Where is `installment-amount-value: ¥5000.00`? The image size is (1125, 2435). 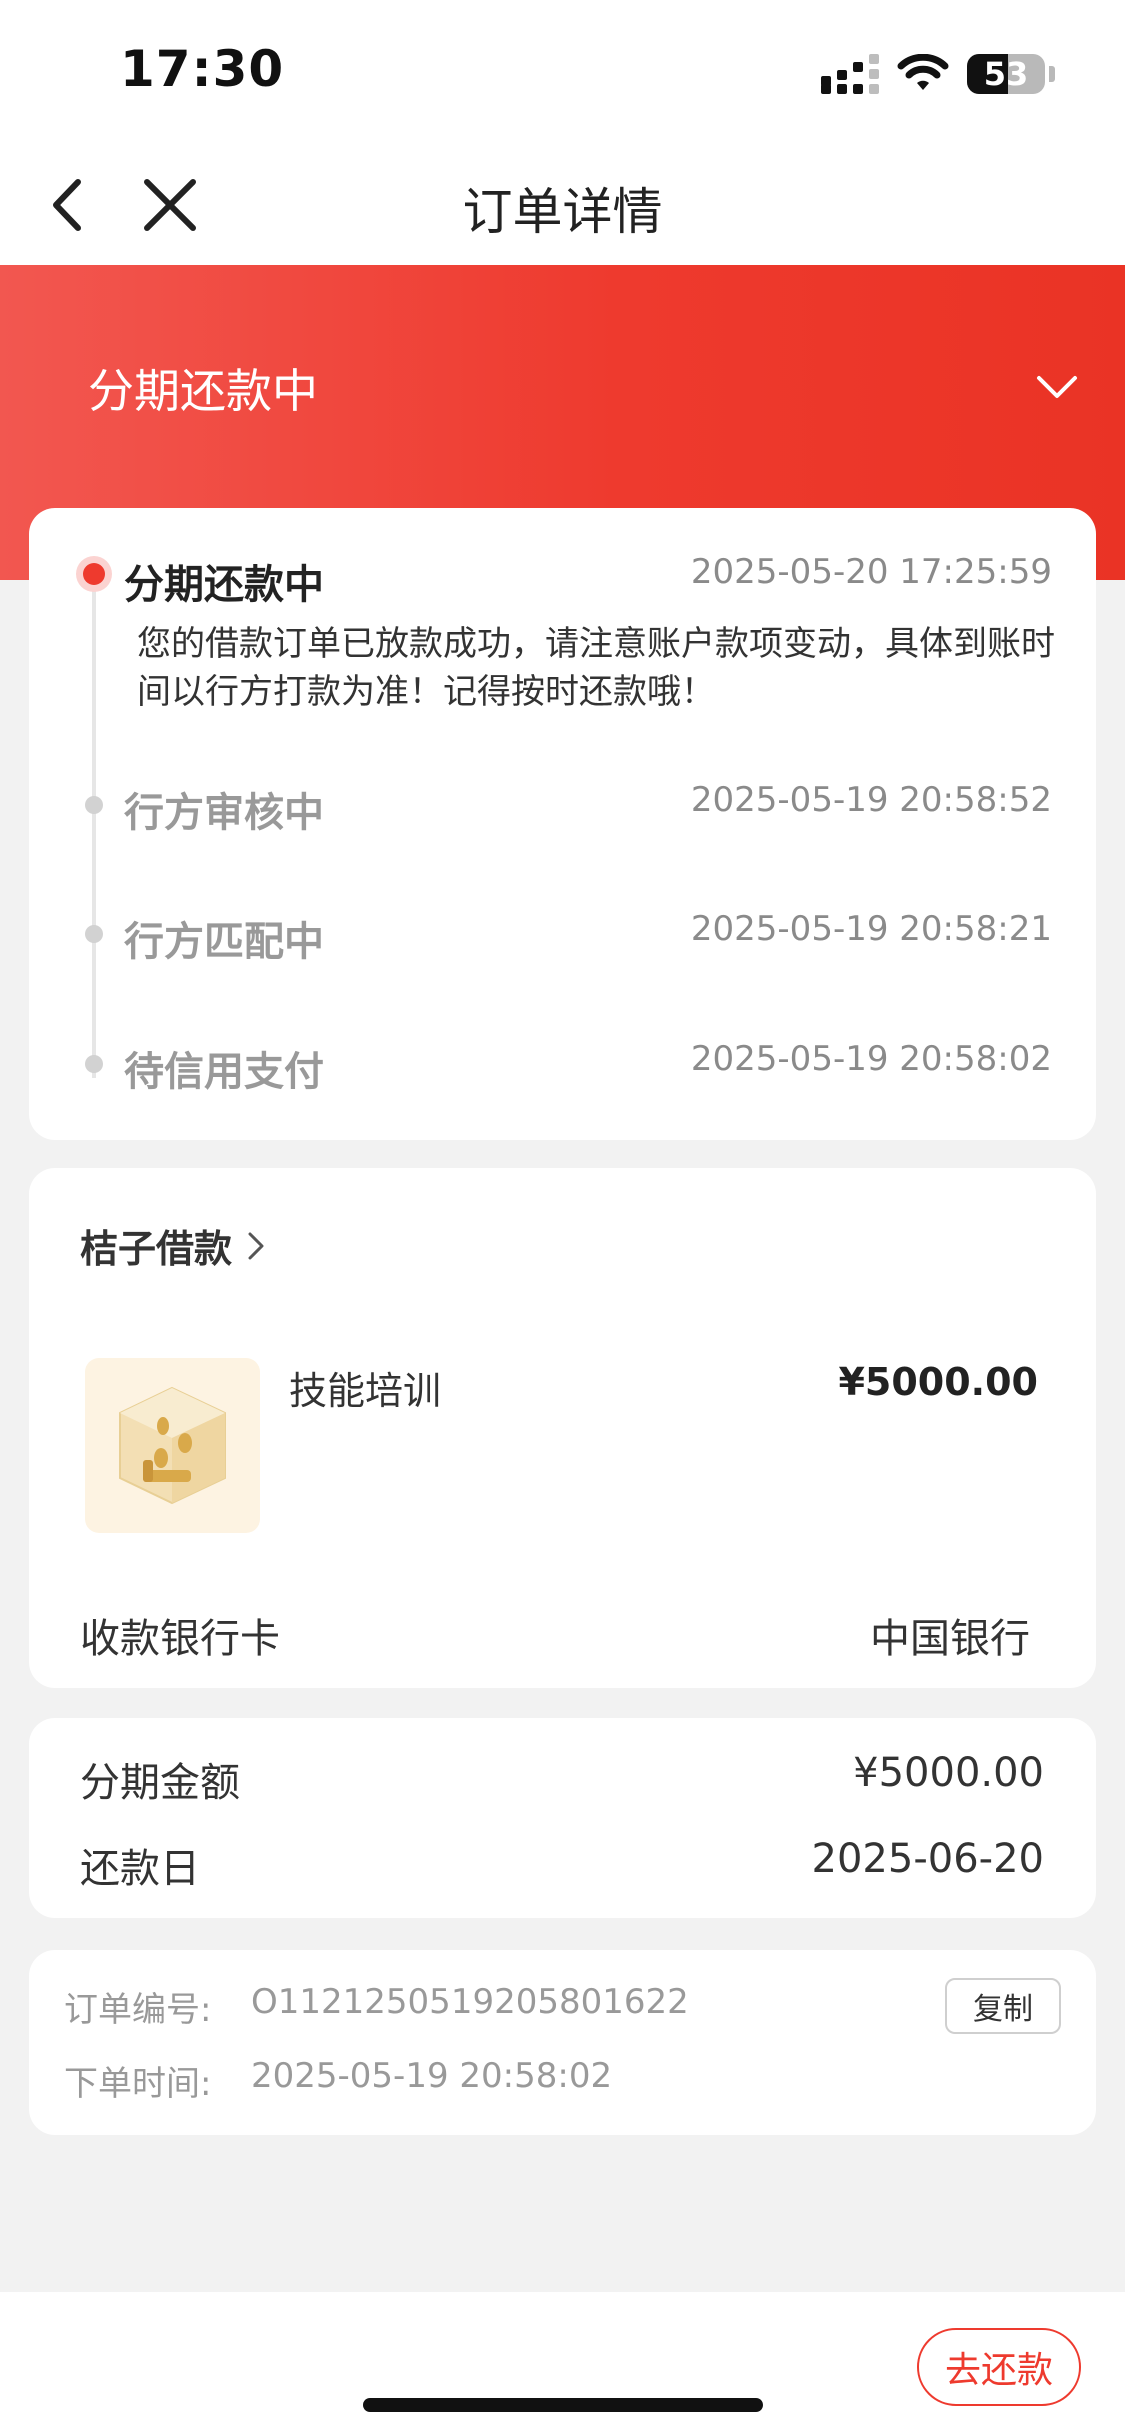 installment-amount-value: ¥5000.00 is located at coordinates (948, 1773).